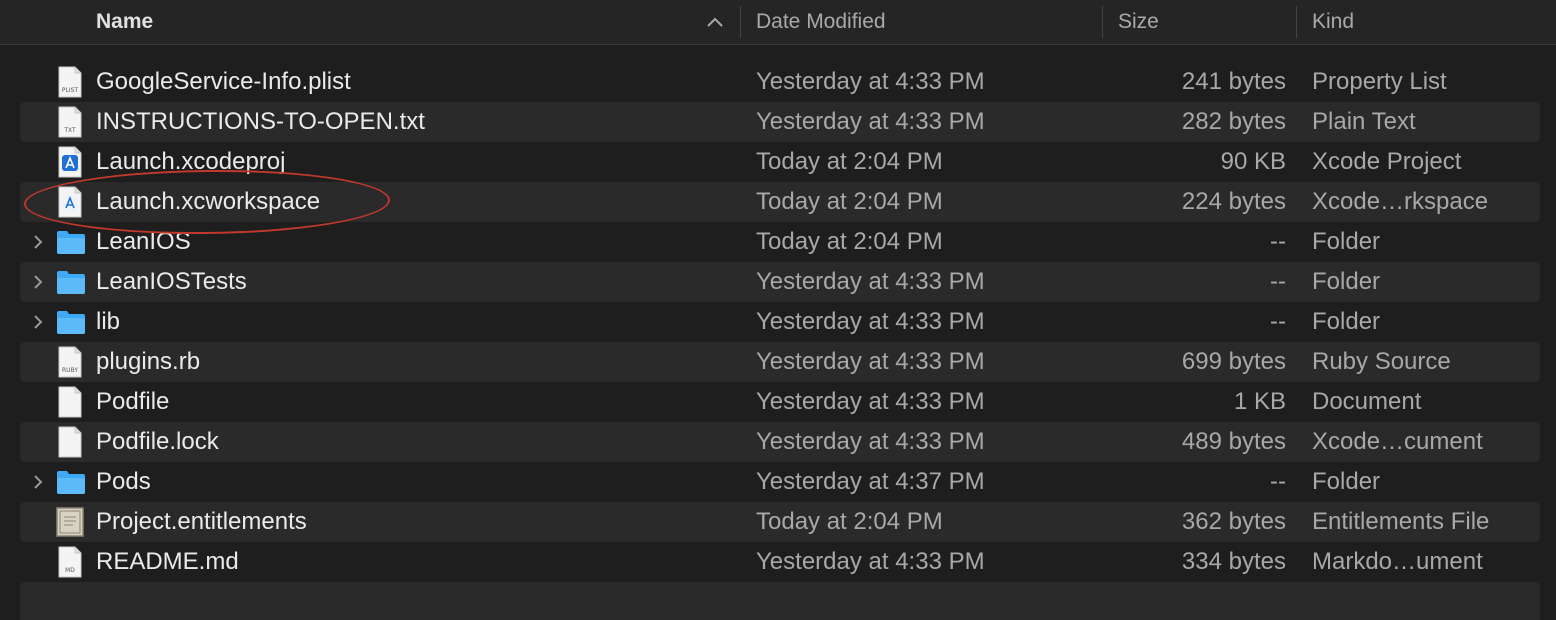 Image resolution: width=1556 pixels, height=620 pixels. I want to click on file-icon-label: PLIST, so click(70, 90).